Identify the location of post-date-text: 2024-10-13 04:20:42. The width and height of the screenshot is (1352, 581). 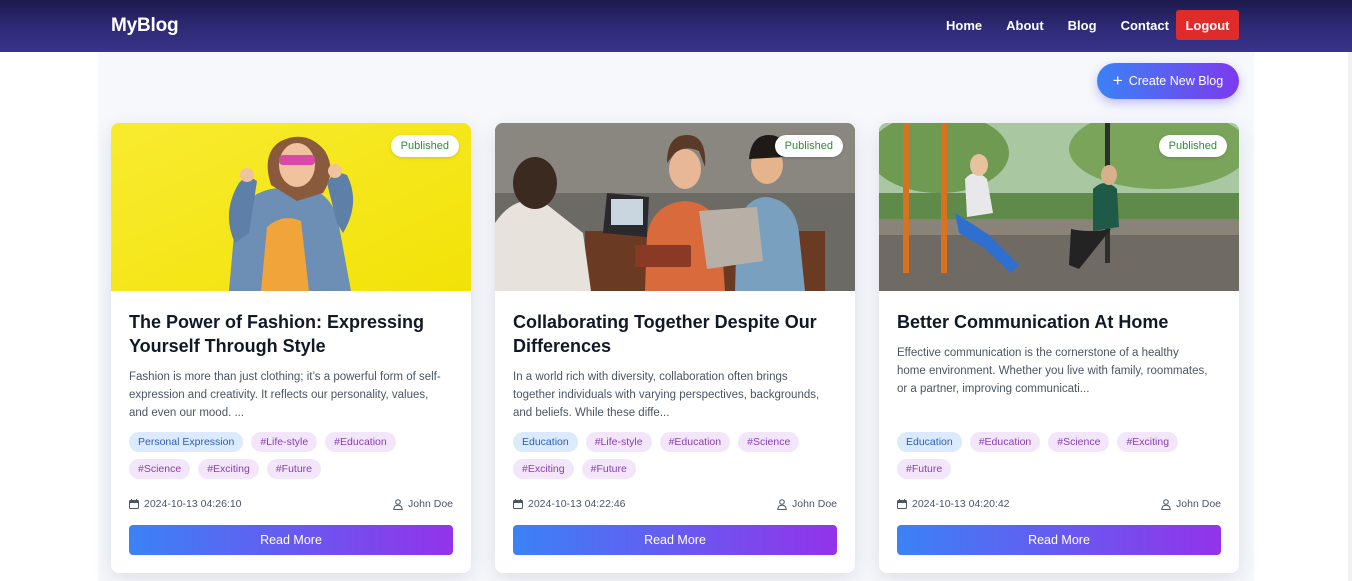
(961, 504).